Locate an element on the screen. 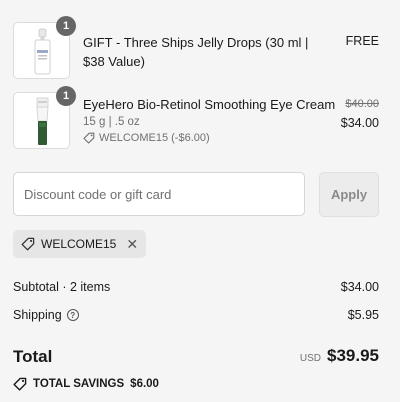 This screenshot has width=400, height=402. remove-discount-icon: ✕ is located at coordinates (132, 244).